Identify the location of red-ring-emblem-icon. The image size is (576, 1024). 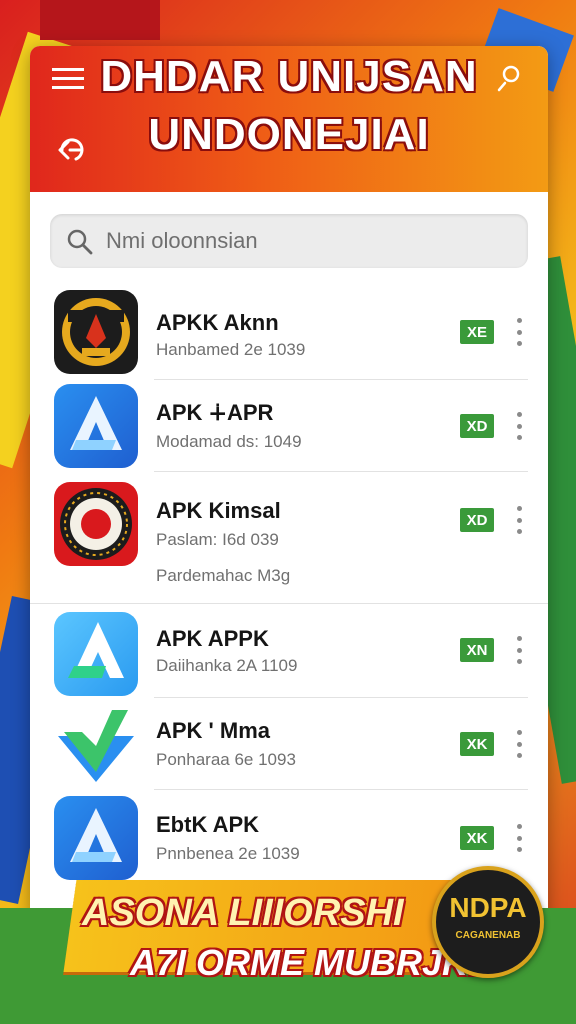
(96, 524).